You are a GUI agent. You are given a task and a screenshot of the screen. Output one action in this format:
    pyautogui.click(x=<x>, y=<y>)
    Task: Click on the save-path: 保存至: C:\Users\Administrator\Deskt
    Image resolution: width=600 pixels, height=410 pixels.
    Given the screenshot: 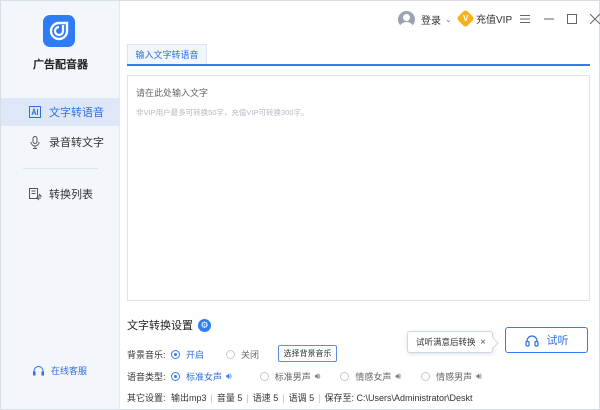 What is the action you would take?
    pyautogui.click(x=398, y=397)
    